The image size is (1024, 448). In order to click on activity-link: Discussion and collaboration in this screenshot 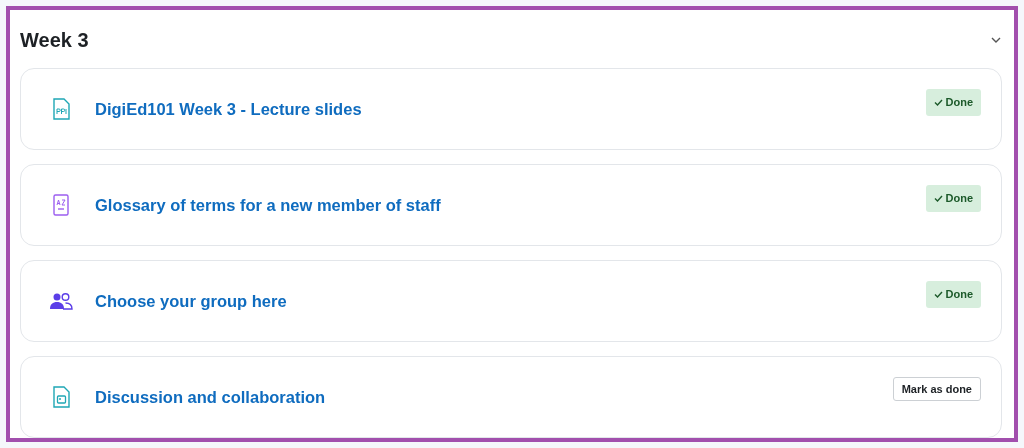, I will do `click(494, 397)`.